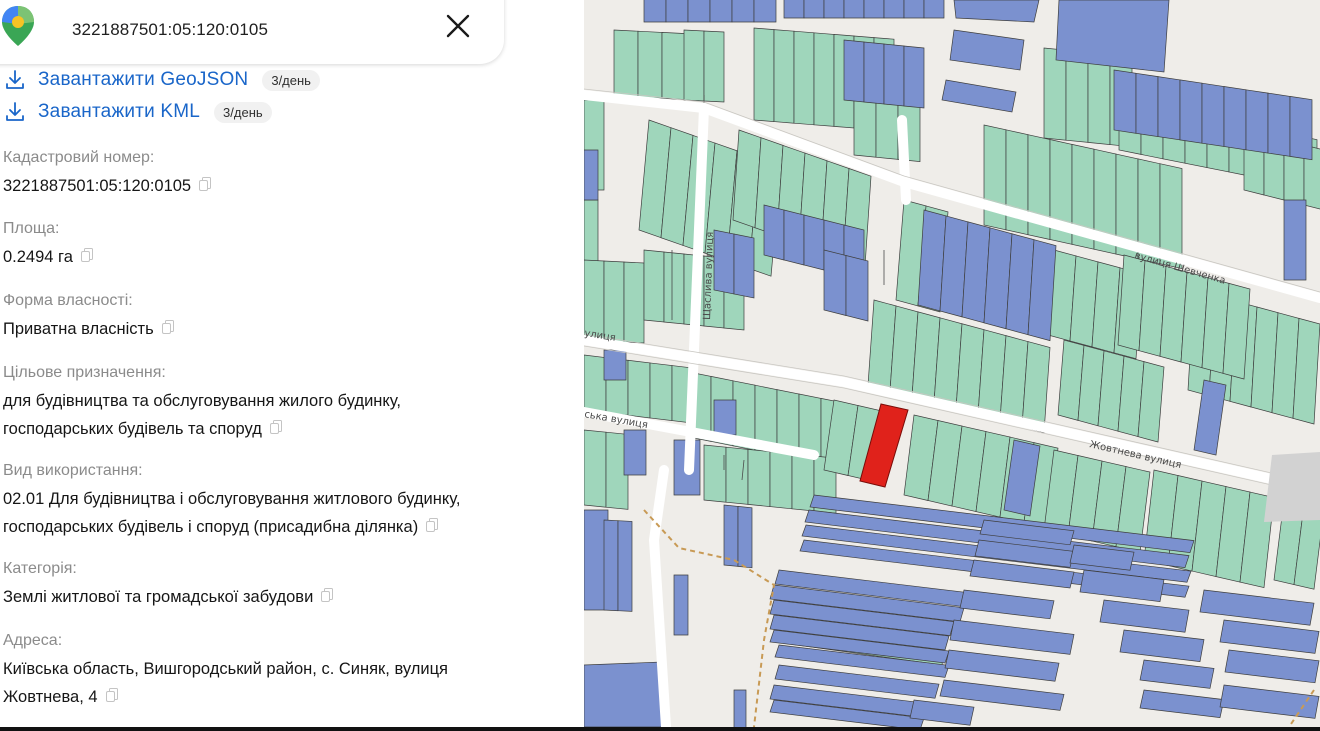 The height and width of the screenshot is (731, 1320). What do you see at coordinates (162, 80) in the screenshot?
I see `download-geojson-button: Завантажити GeoJSON 3/день` at bounding box center [162, 80].